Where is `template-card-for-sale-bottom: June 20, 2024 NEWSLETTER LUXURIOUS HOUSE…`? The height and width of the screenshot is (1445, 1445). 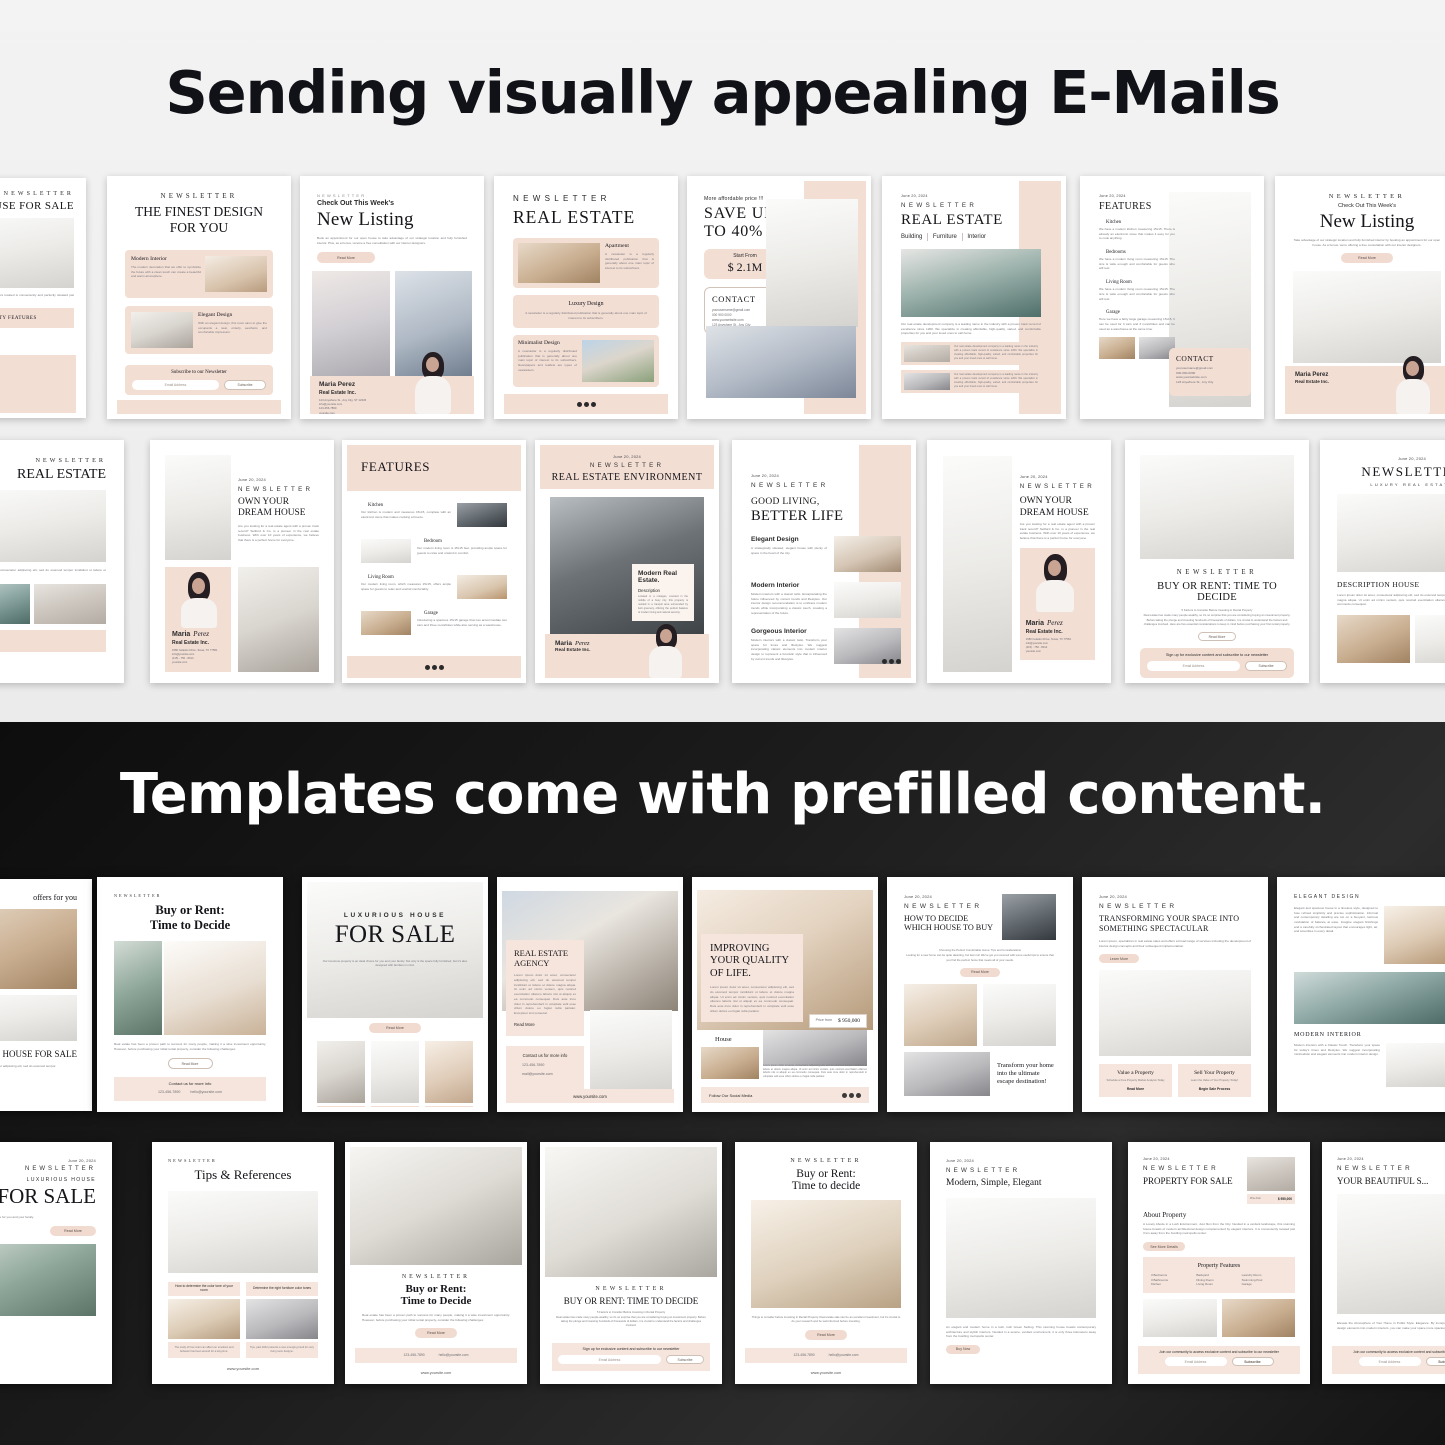 template-card-for-sale-bottom: June 20, 2024 NEWSLETTER LUXURIOUS HOUSE… is located at coordinates (56, 1263).